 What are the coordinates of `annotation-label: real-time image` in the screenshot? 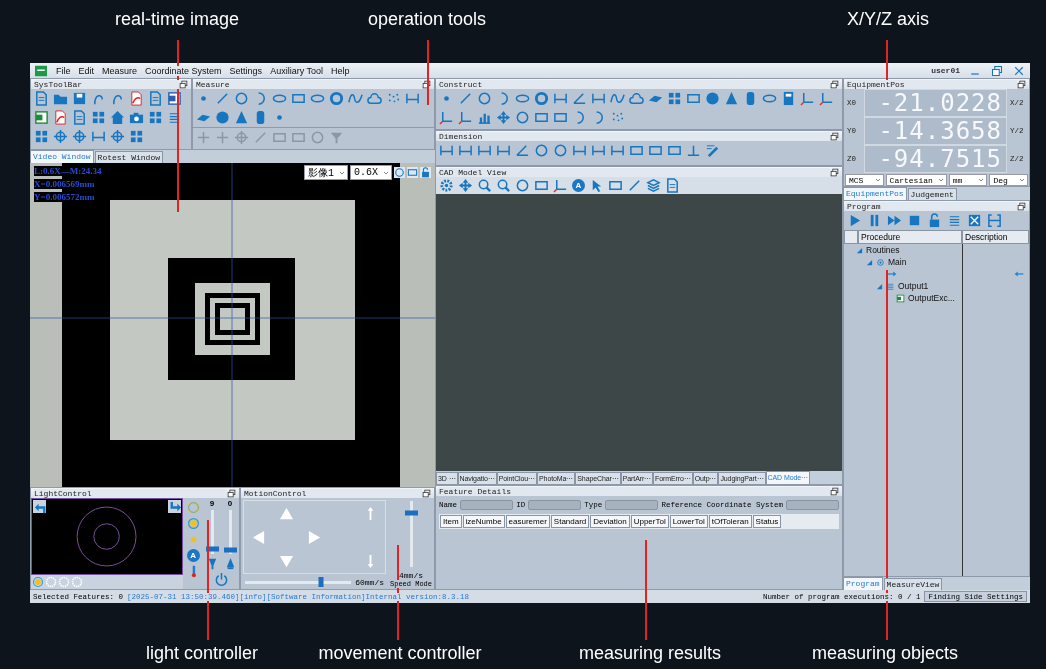 It's located at (177, 19).